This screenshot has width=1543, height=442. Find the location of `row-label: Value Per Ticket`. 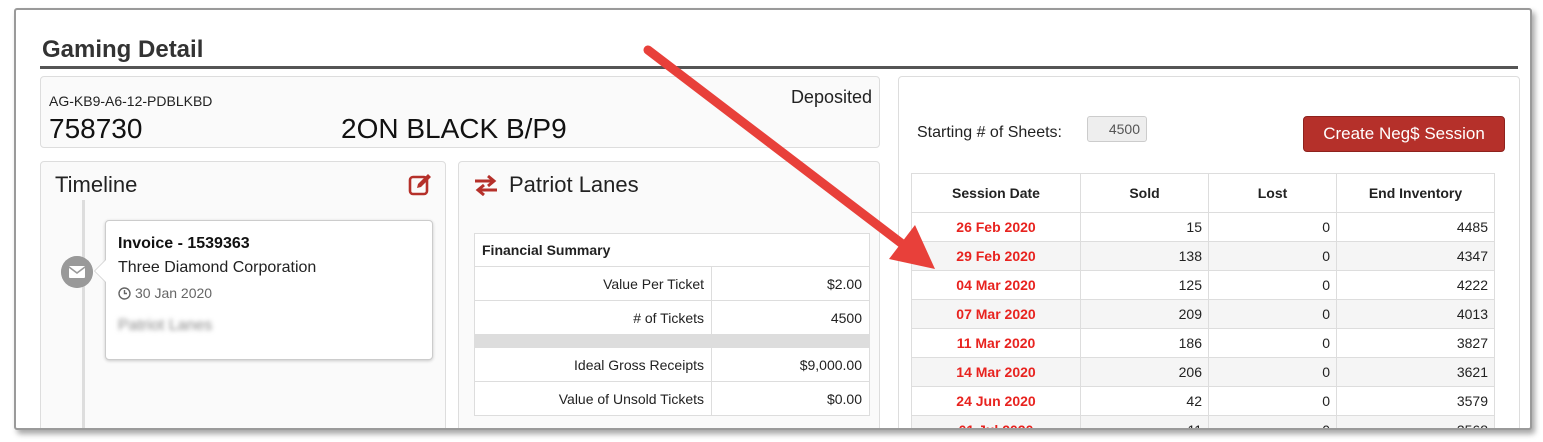

row-label: Value Per Ticket is located at coordinates (593, 283).